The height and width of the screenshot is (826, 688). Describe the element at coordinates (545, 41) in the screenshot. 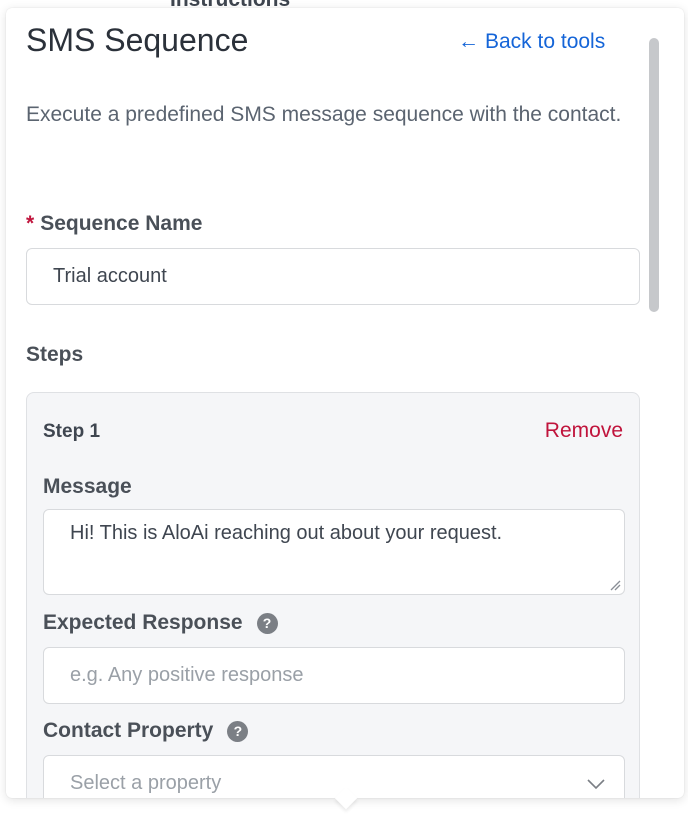

I see `back-to-tools-label: Back to tools` at that location.